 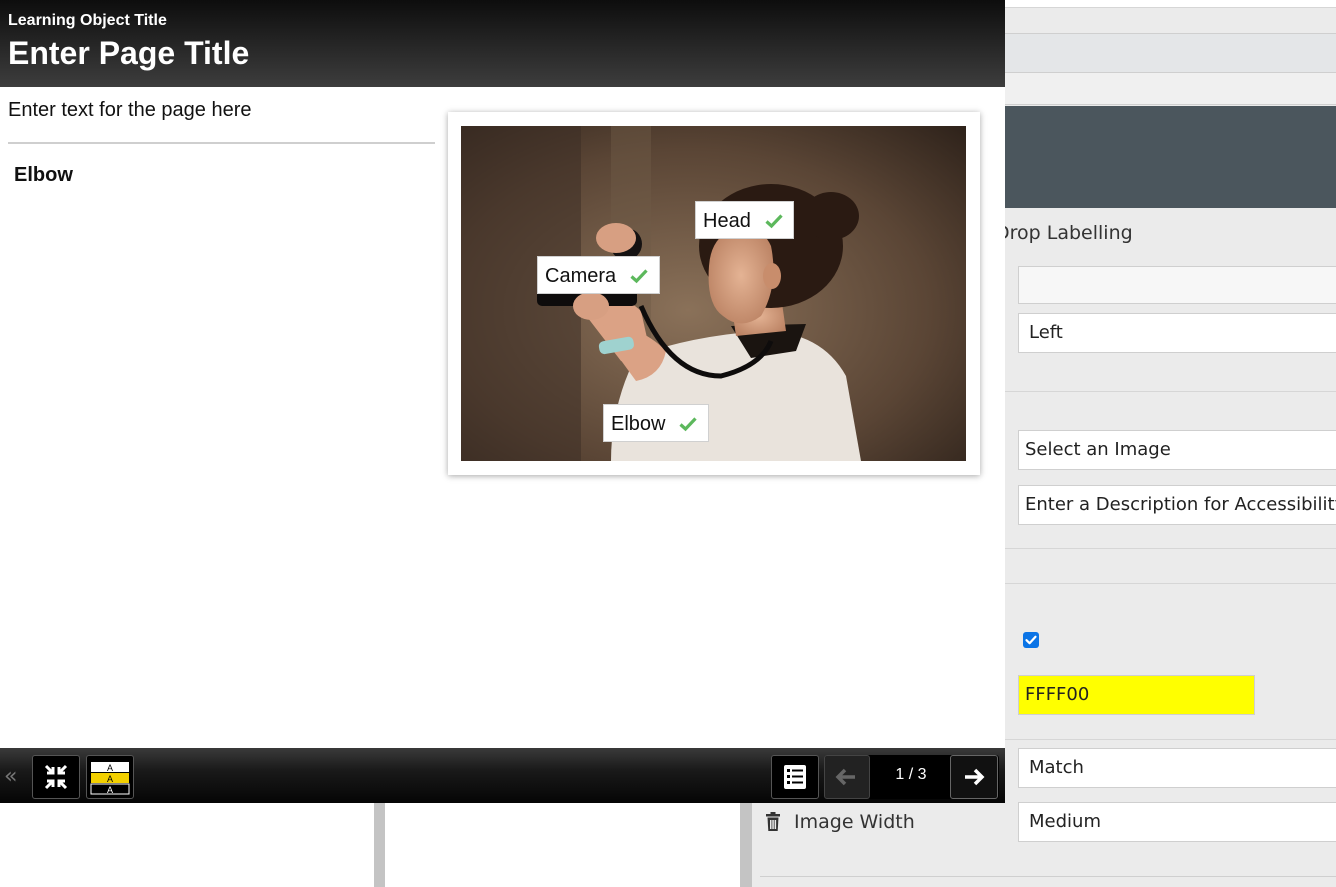 I want to click on hotspot-label: Head, so click(x=727, y=221).